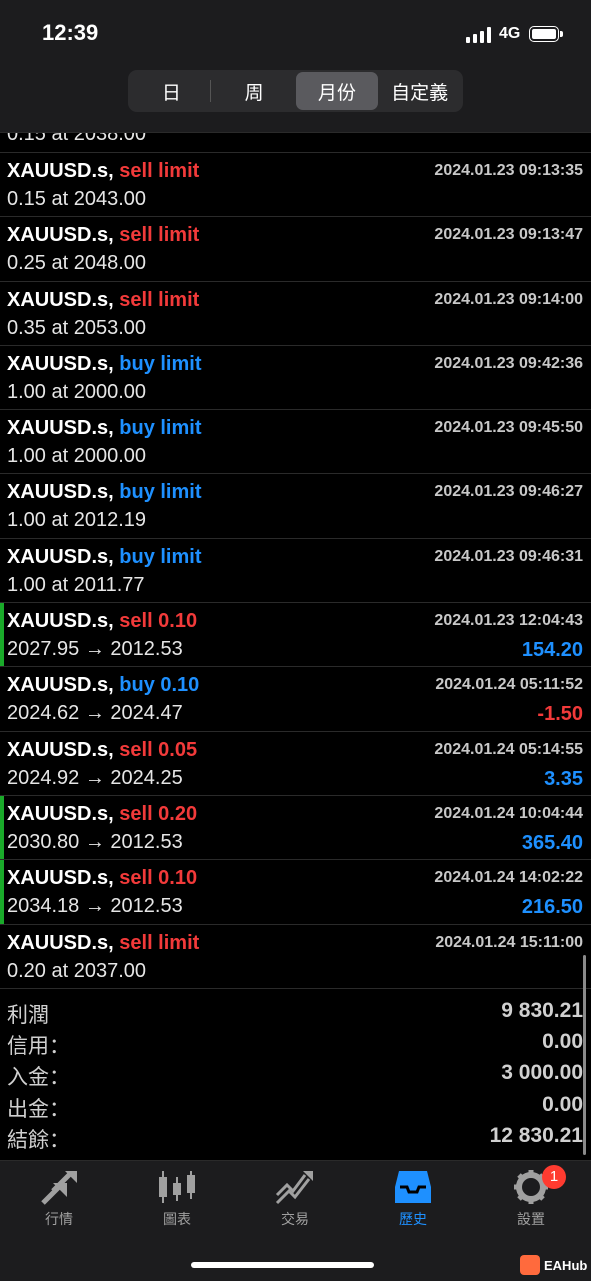 The width and height of the screenshot is (591, 1281). What do you see at coordinates (171, 91) in the screenshot?
I see `segment-day: 日` at bounding box center [171, 91].